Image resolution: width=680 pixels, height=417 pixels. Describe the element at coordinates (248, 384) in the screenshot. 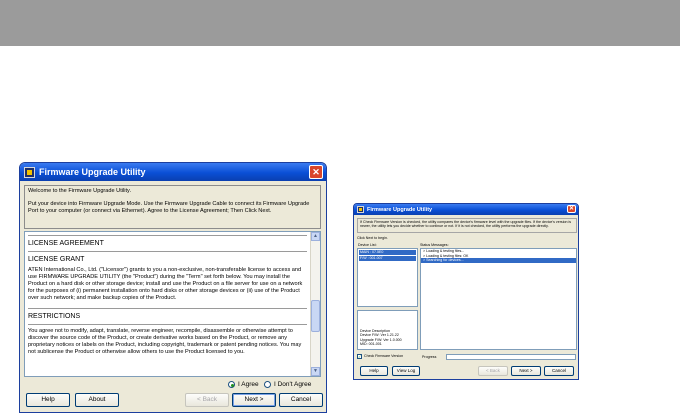

I see `agree-label: I Agree` at that location.